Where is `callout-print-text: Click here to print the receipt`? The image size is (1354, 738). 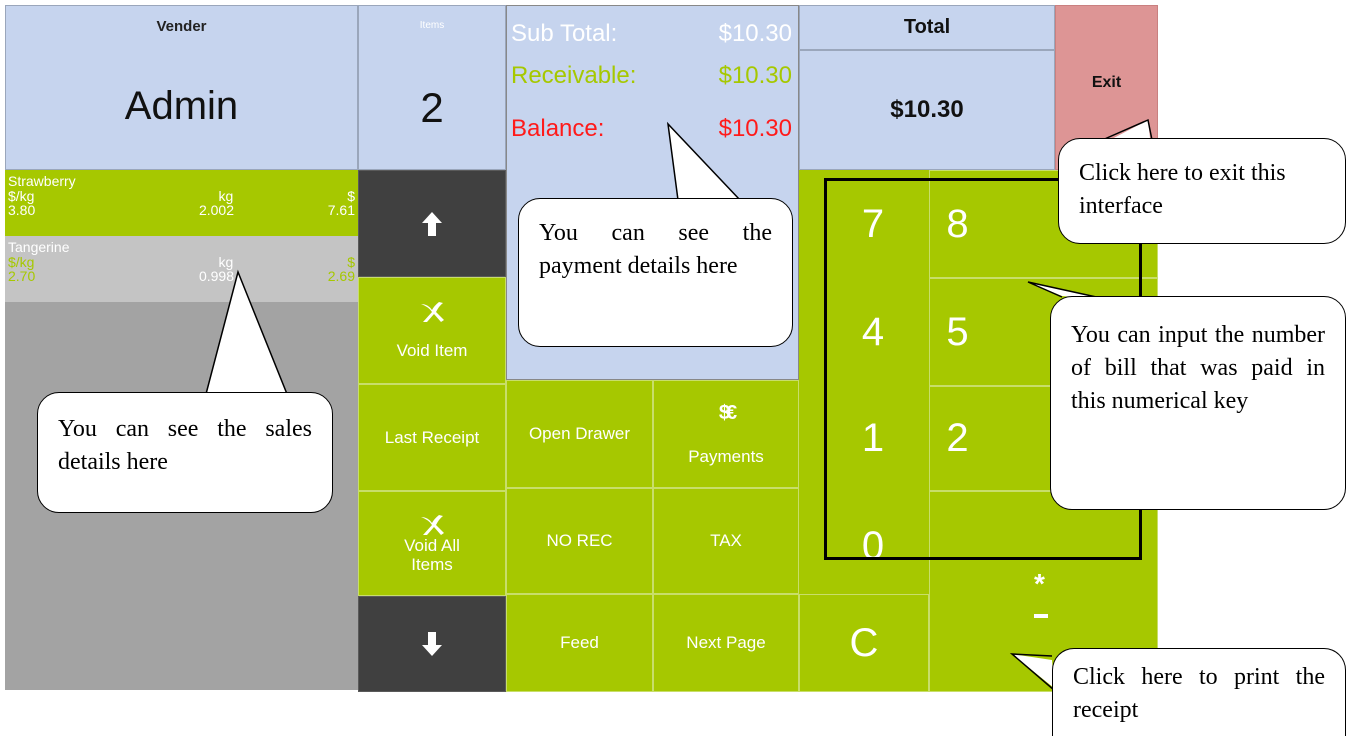 callout-print-text: Click here to print the receipt is located at coordinates (1199, 693).